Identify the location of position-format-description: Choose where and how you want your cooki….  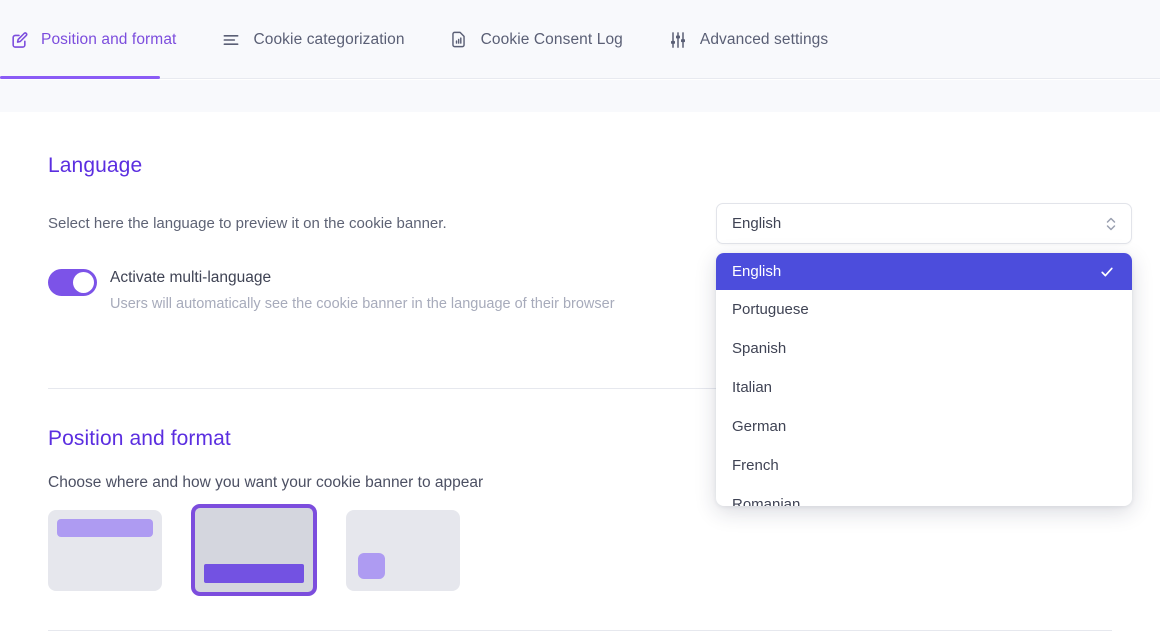
(266, 482).